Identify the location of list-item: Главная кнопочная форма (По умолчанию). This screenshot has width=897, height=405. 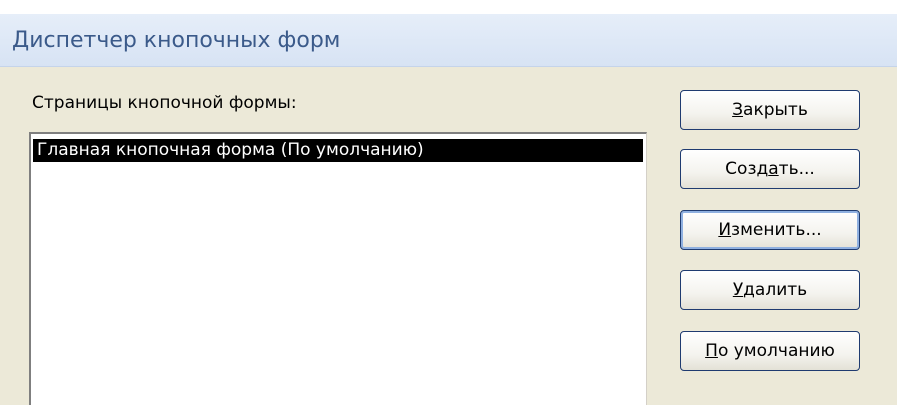
(338, 150).